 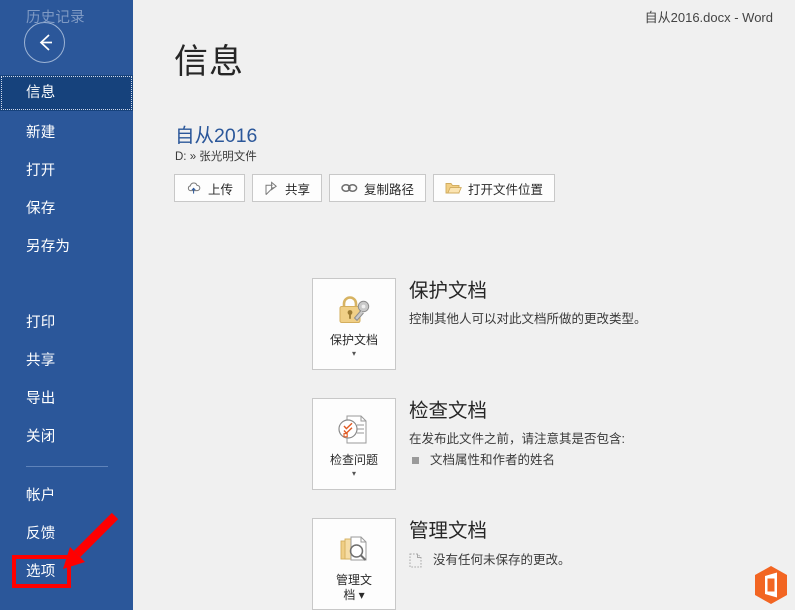 What do you see at coordinates (41, 572) in the screenshot?
I see `sidebar-item-label: 选项` at bounding box center [41, 572].